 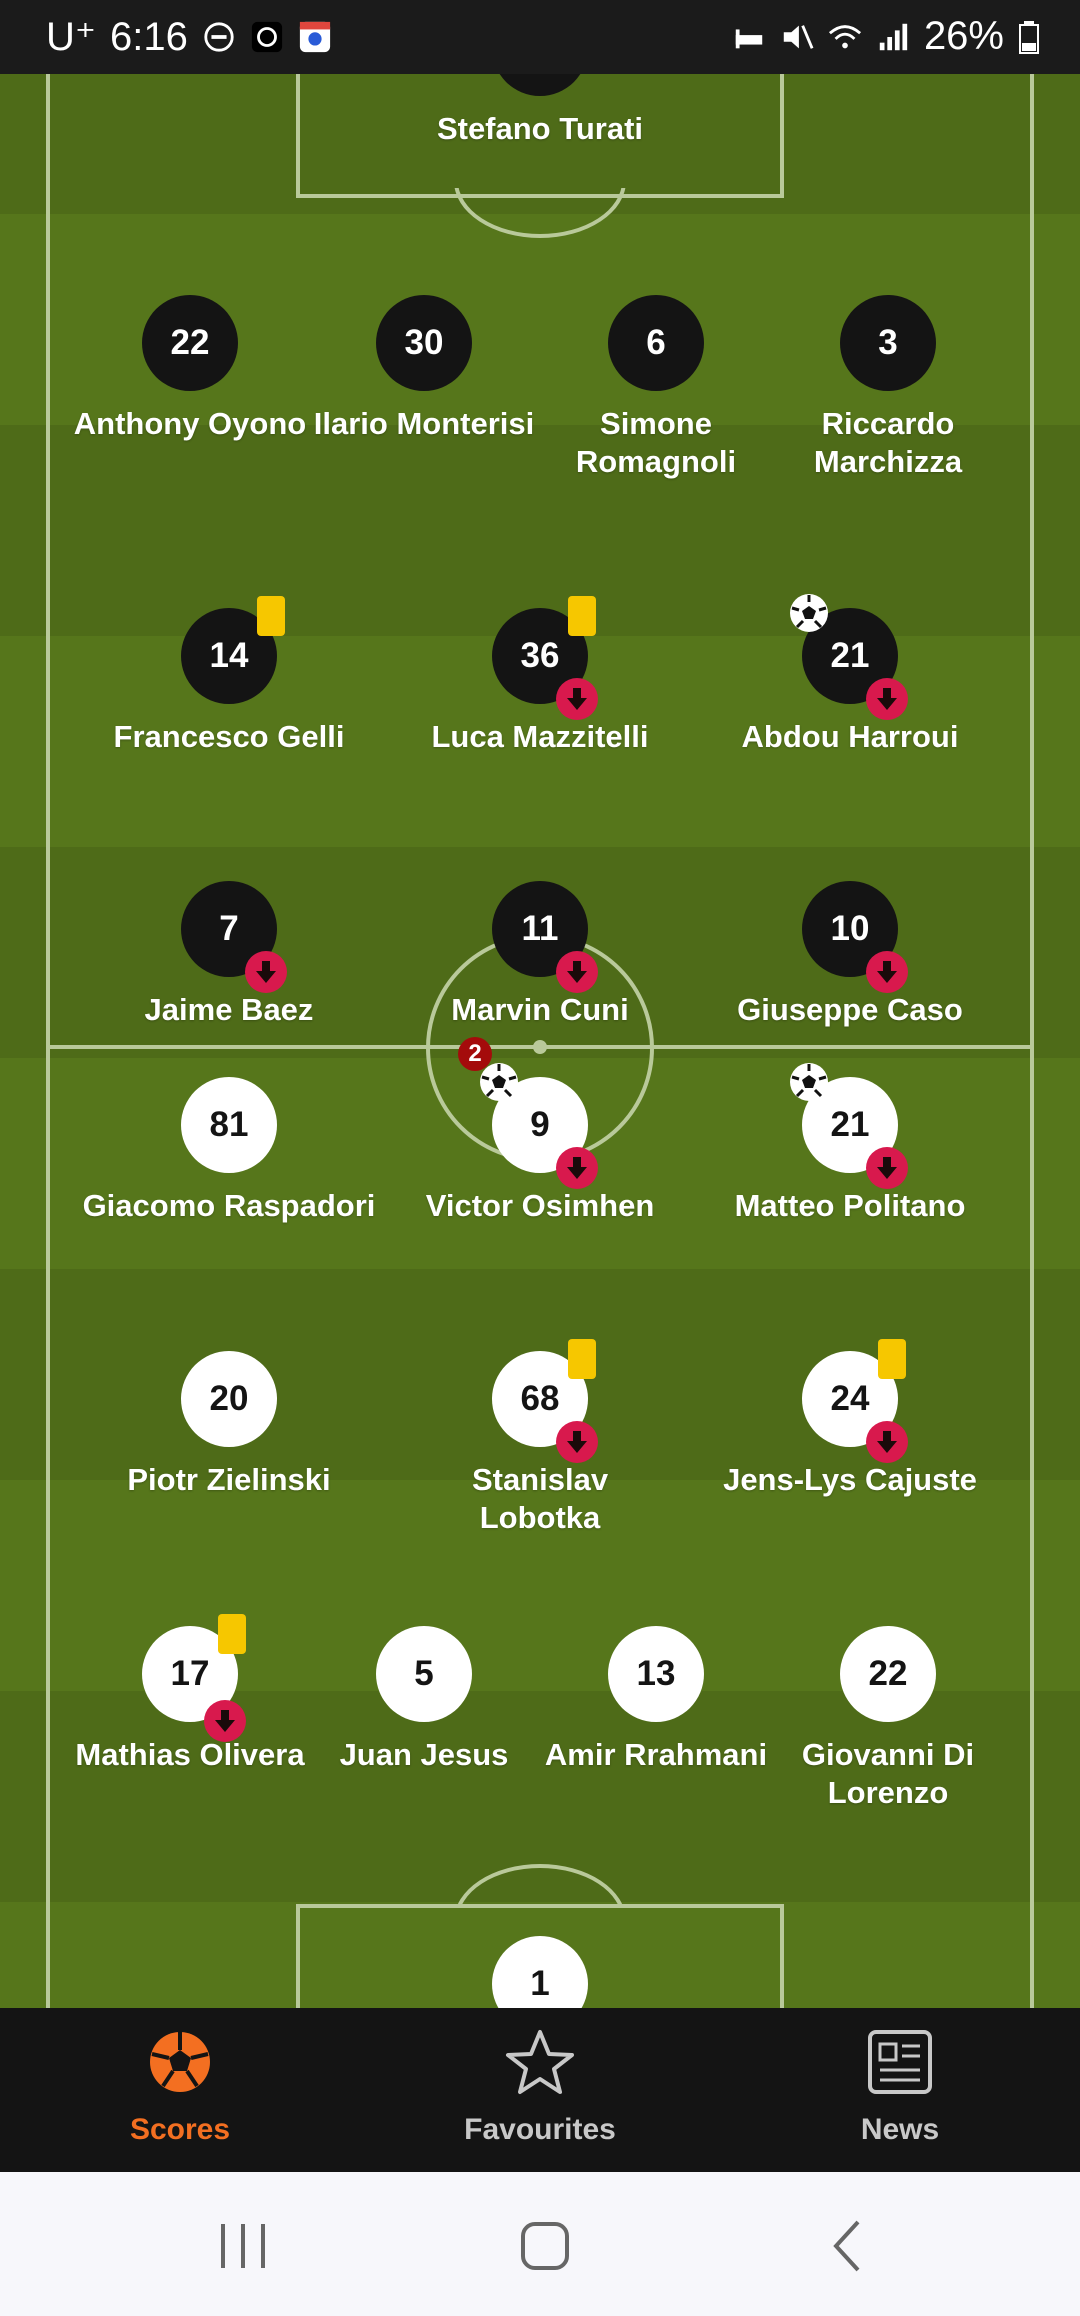 What do you see at coordinates (540, 736) in the screenshot?
I see `player-name: Luca Mazzitelli` at bounding box center [540, 736].